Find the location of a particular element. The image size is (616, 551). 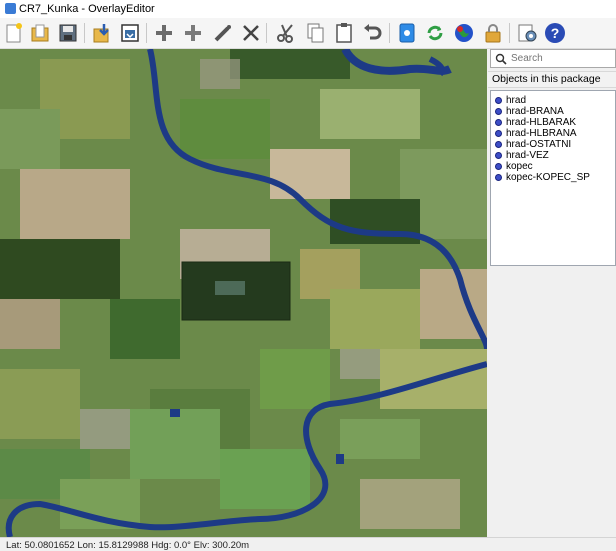

open-button is located at coordinates (40, 33).